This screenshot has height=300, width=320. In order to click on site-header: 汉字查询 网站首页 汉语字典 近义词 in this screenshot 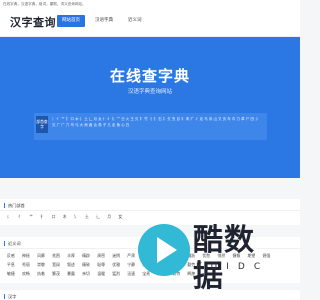, I will do `click(150, 23)`.